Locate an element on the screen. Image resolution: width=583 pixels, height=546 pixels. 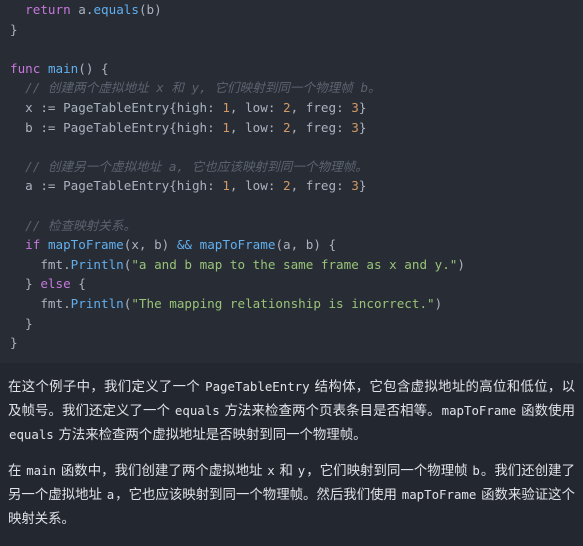
code-line: return a.equals(b) is located at coordinates (291, 10).